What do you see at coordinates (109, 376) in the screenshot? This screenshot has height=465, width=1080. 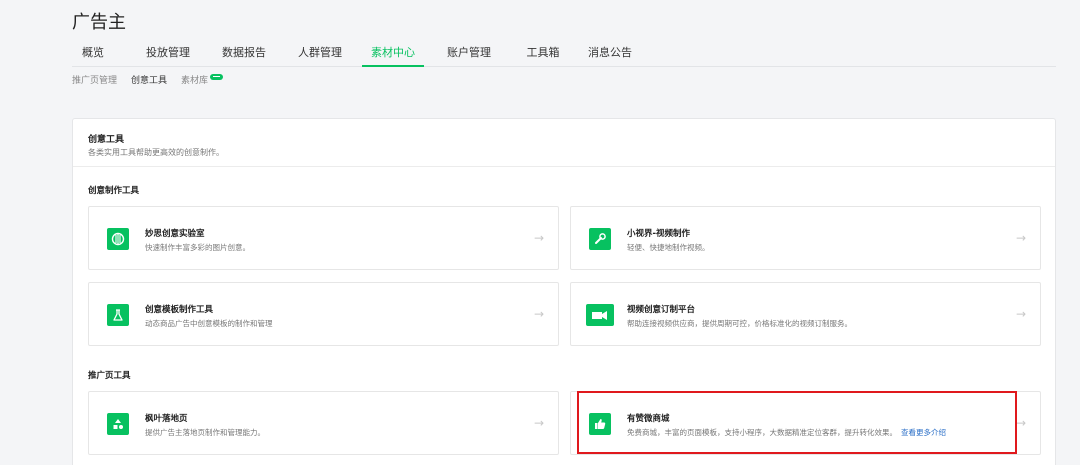 I see `section-title-landing-page-tools: 推广页工具` at bounding box center [109, 376].